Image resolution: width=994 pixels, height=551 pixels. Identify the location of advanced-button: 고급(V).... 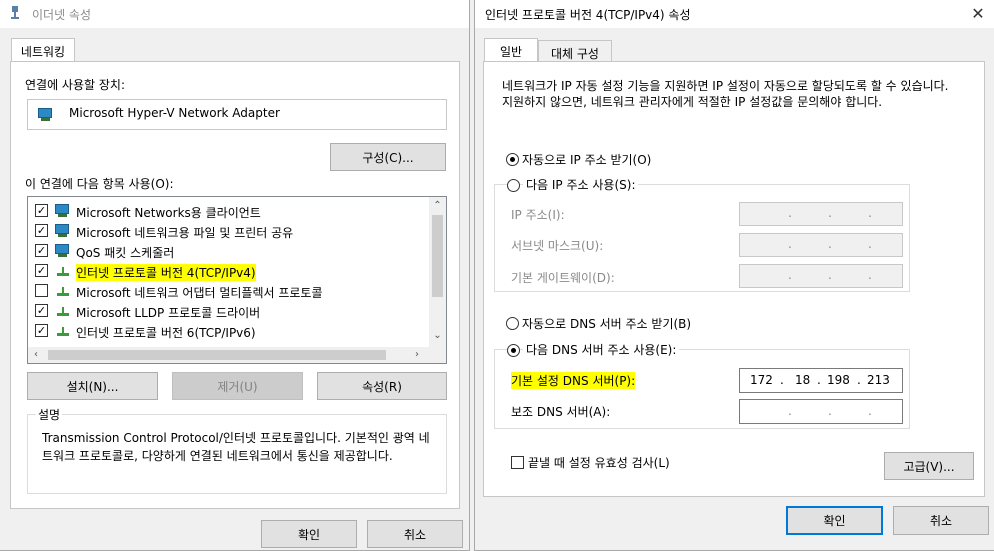
(929, 466).